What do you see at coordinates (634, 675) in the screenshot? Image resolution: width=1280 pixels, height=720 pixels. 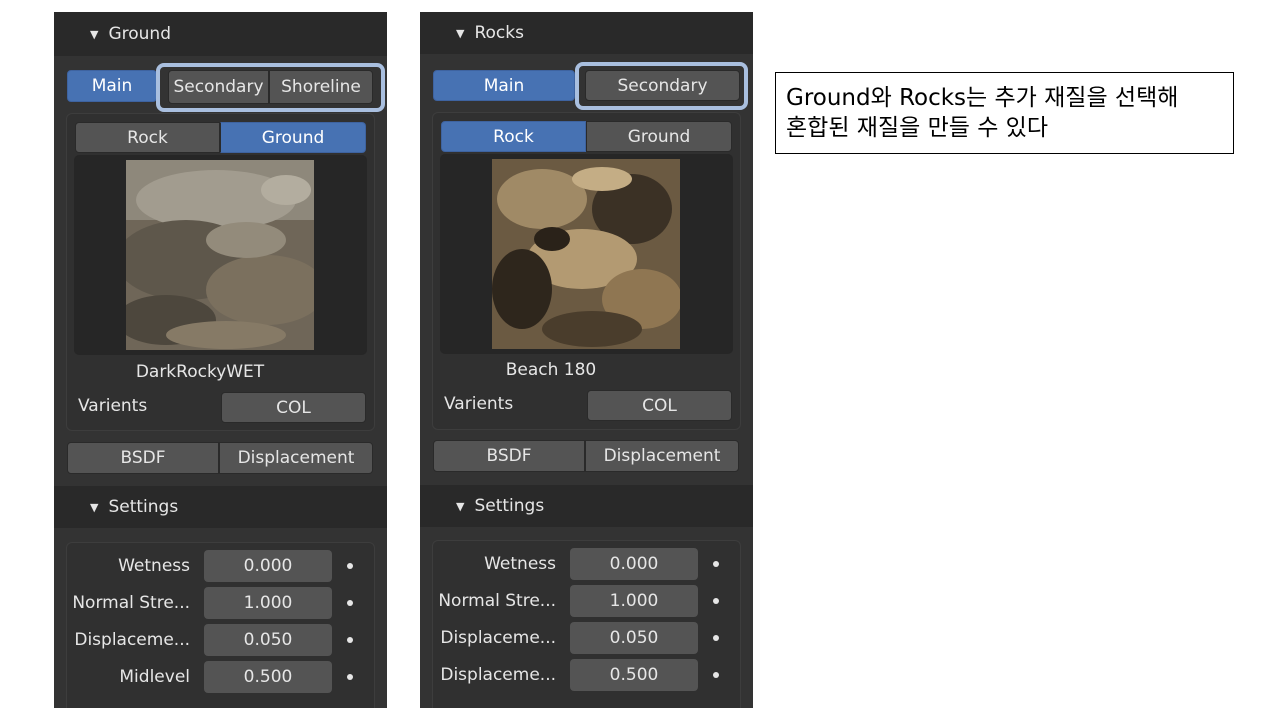 I see `displacement-midlevel-field: 0.500` at bounding box center [634, 675].